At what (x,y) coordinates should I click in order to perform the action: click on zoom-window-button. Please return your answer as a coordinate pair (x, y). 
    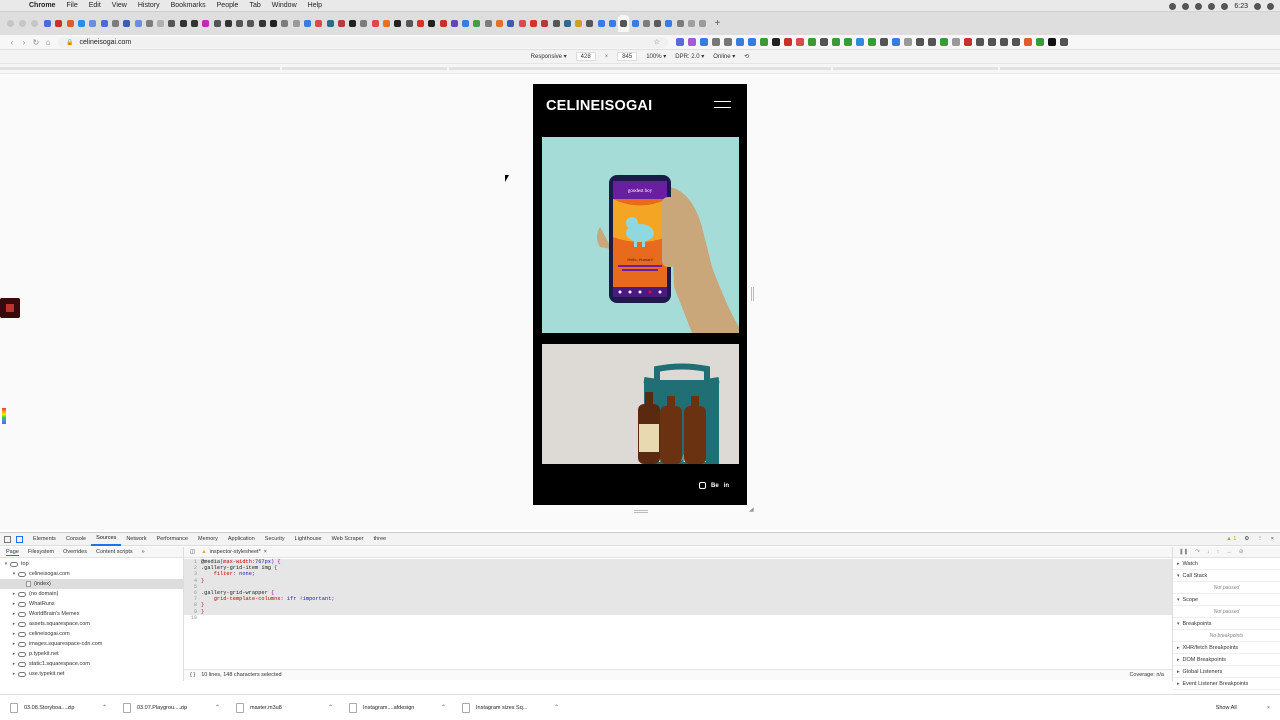
    Looking at the image, I should click on (34, 23).